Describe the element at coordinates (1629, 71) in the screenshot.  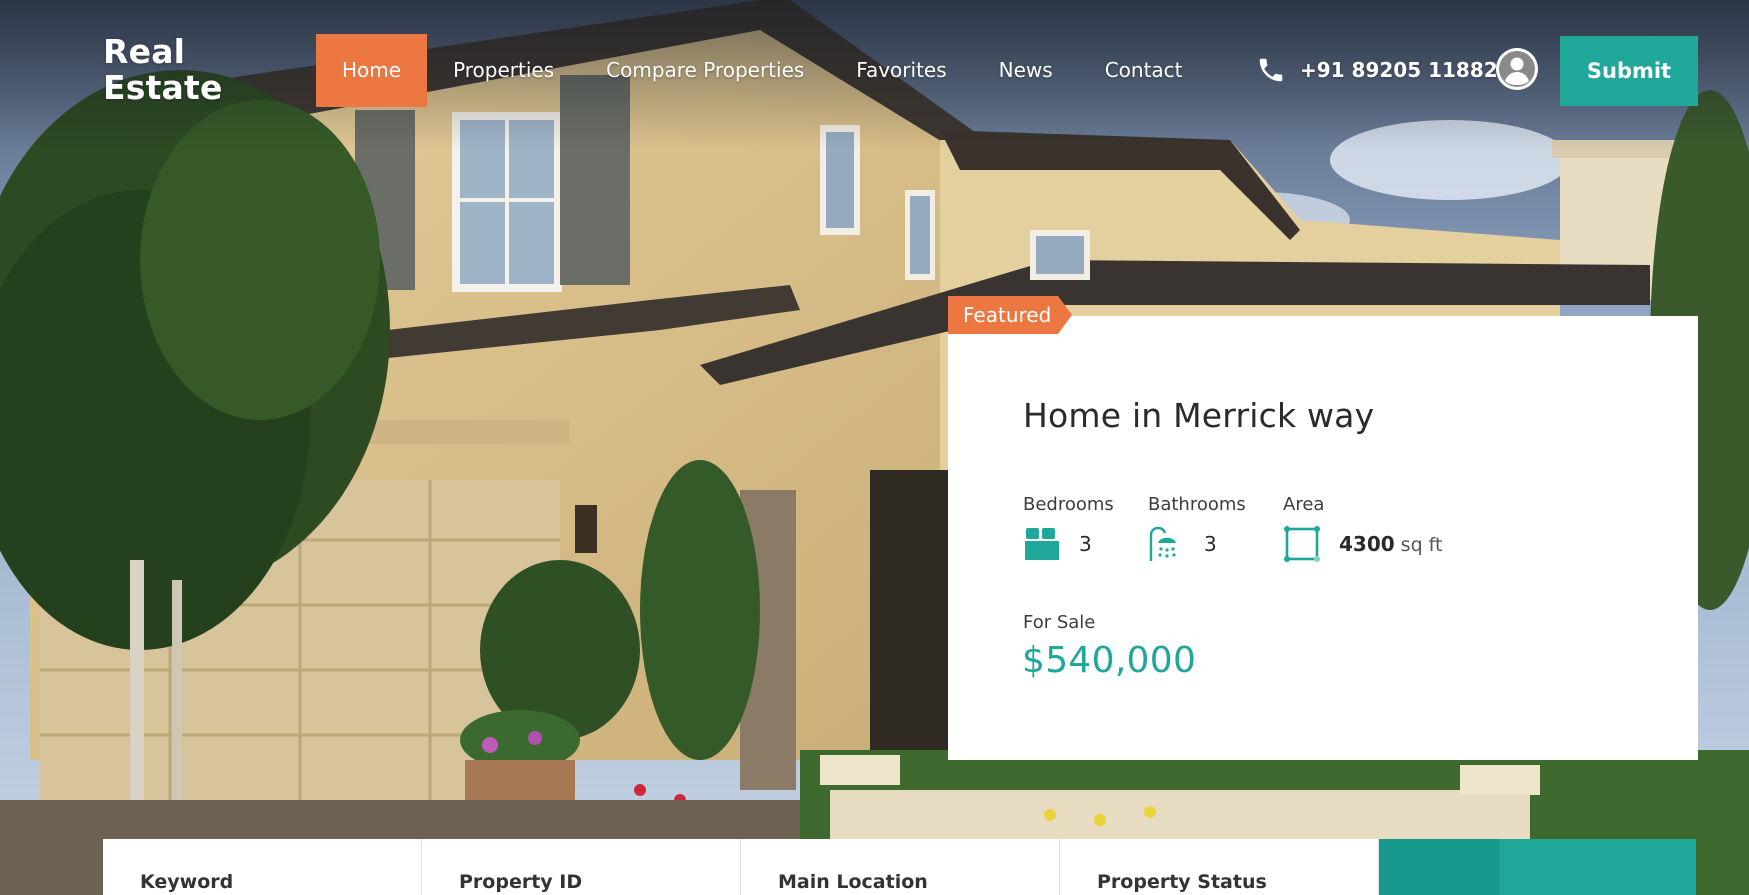
I see `submit-button: Submit` at that location.